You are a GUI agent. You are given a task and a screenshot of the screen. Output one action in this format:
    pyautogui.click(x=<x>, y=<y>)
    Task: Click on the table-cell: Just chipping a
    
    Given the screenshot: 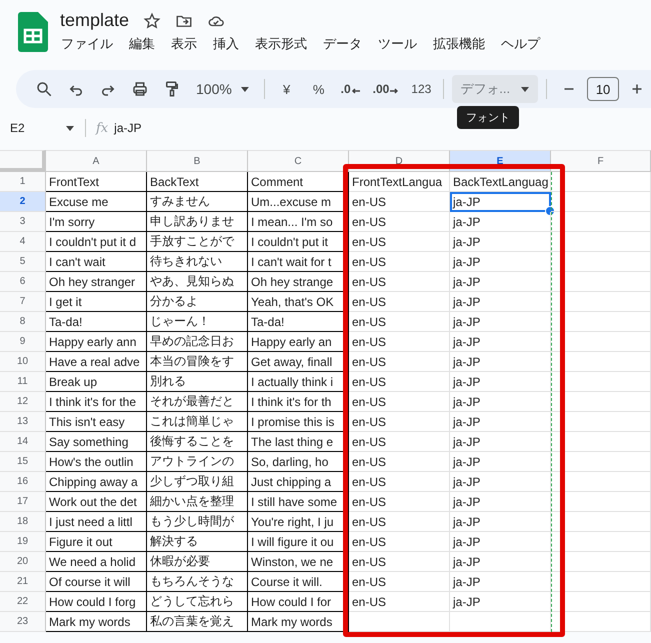 What is the action you would take?
    pyautogui.click(x=298, y=482)
    